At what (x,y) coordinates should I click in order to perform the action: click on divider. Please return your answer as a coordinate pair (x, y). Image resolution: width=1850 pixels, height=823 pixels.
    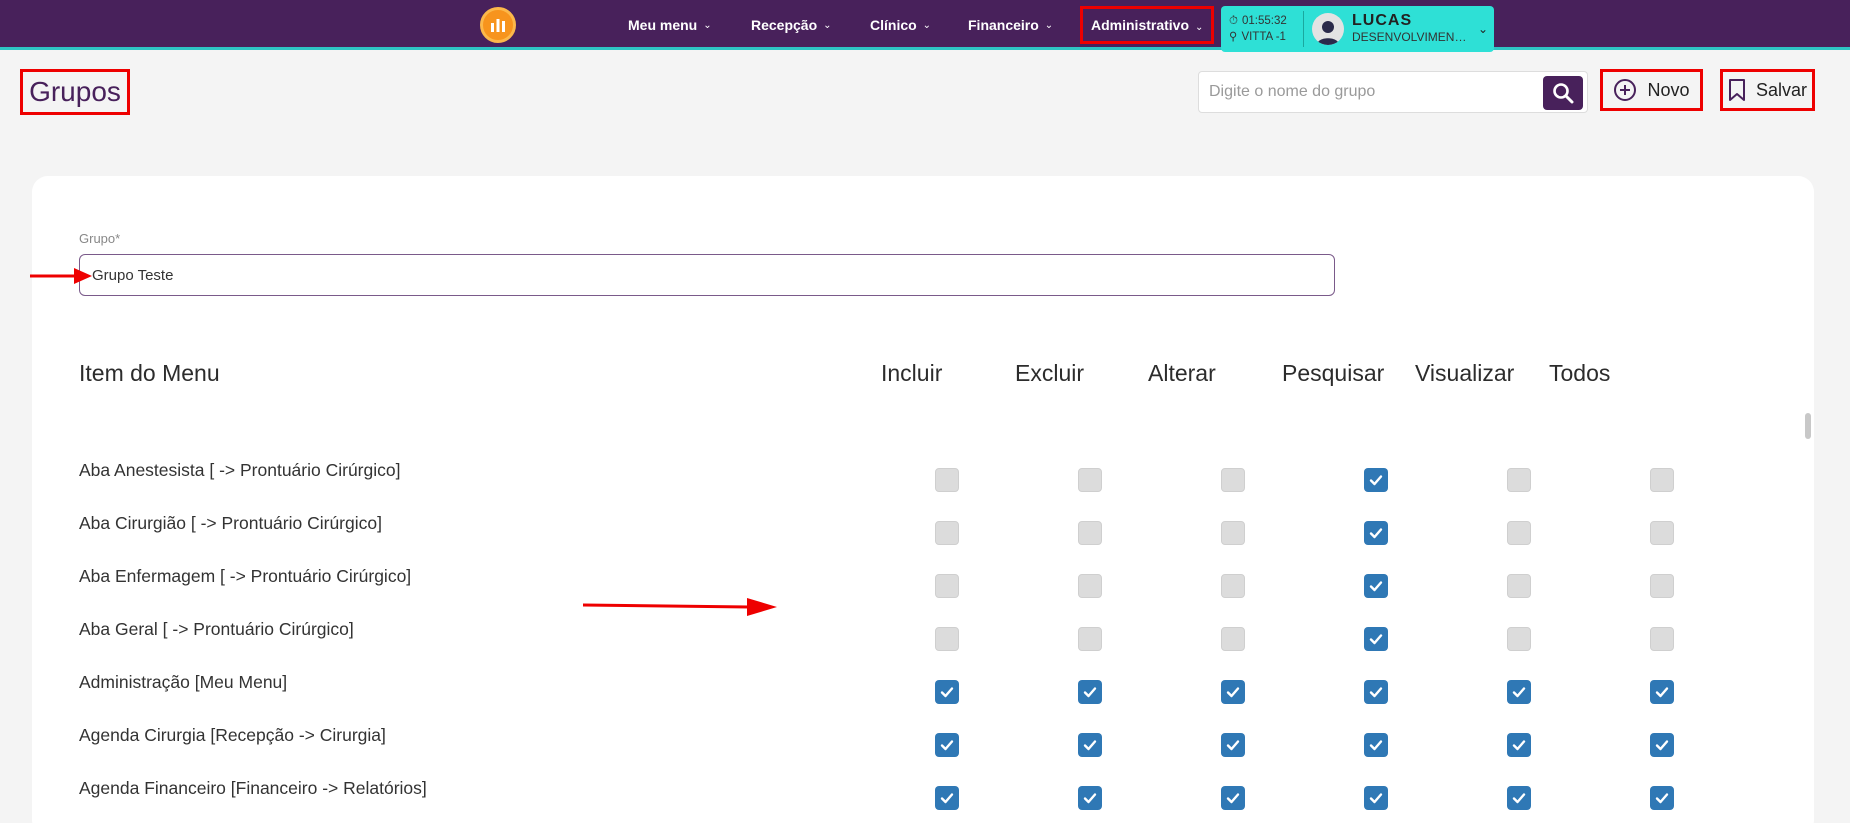
    Looking at the image, I should click on (1303, 29).